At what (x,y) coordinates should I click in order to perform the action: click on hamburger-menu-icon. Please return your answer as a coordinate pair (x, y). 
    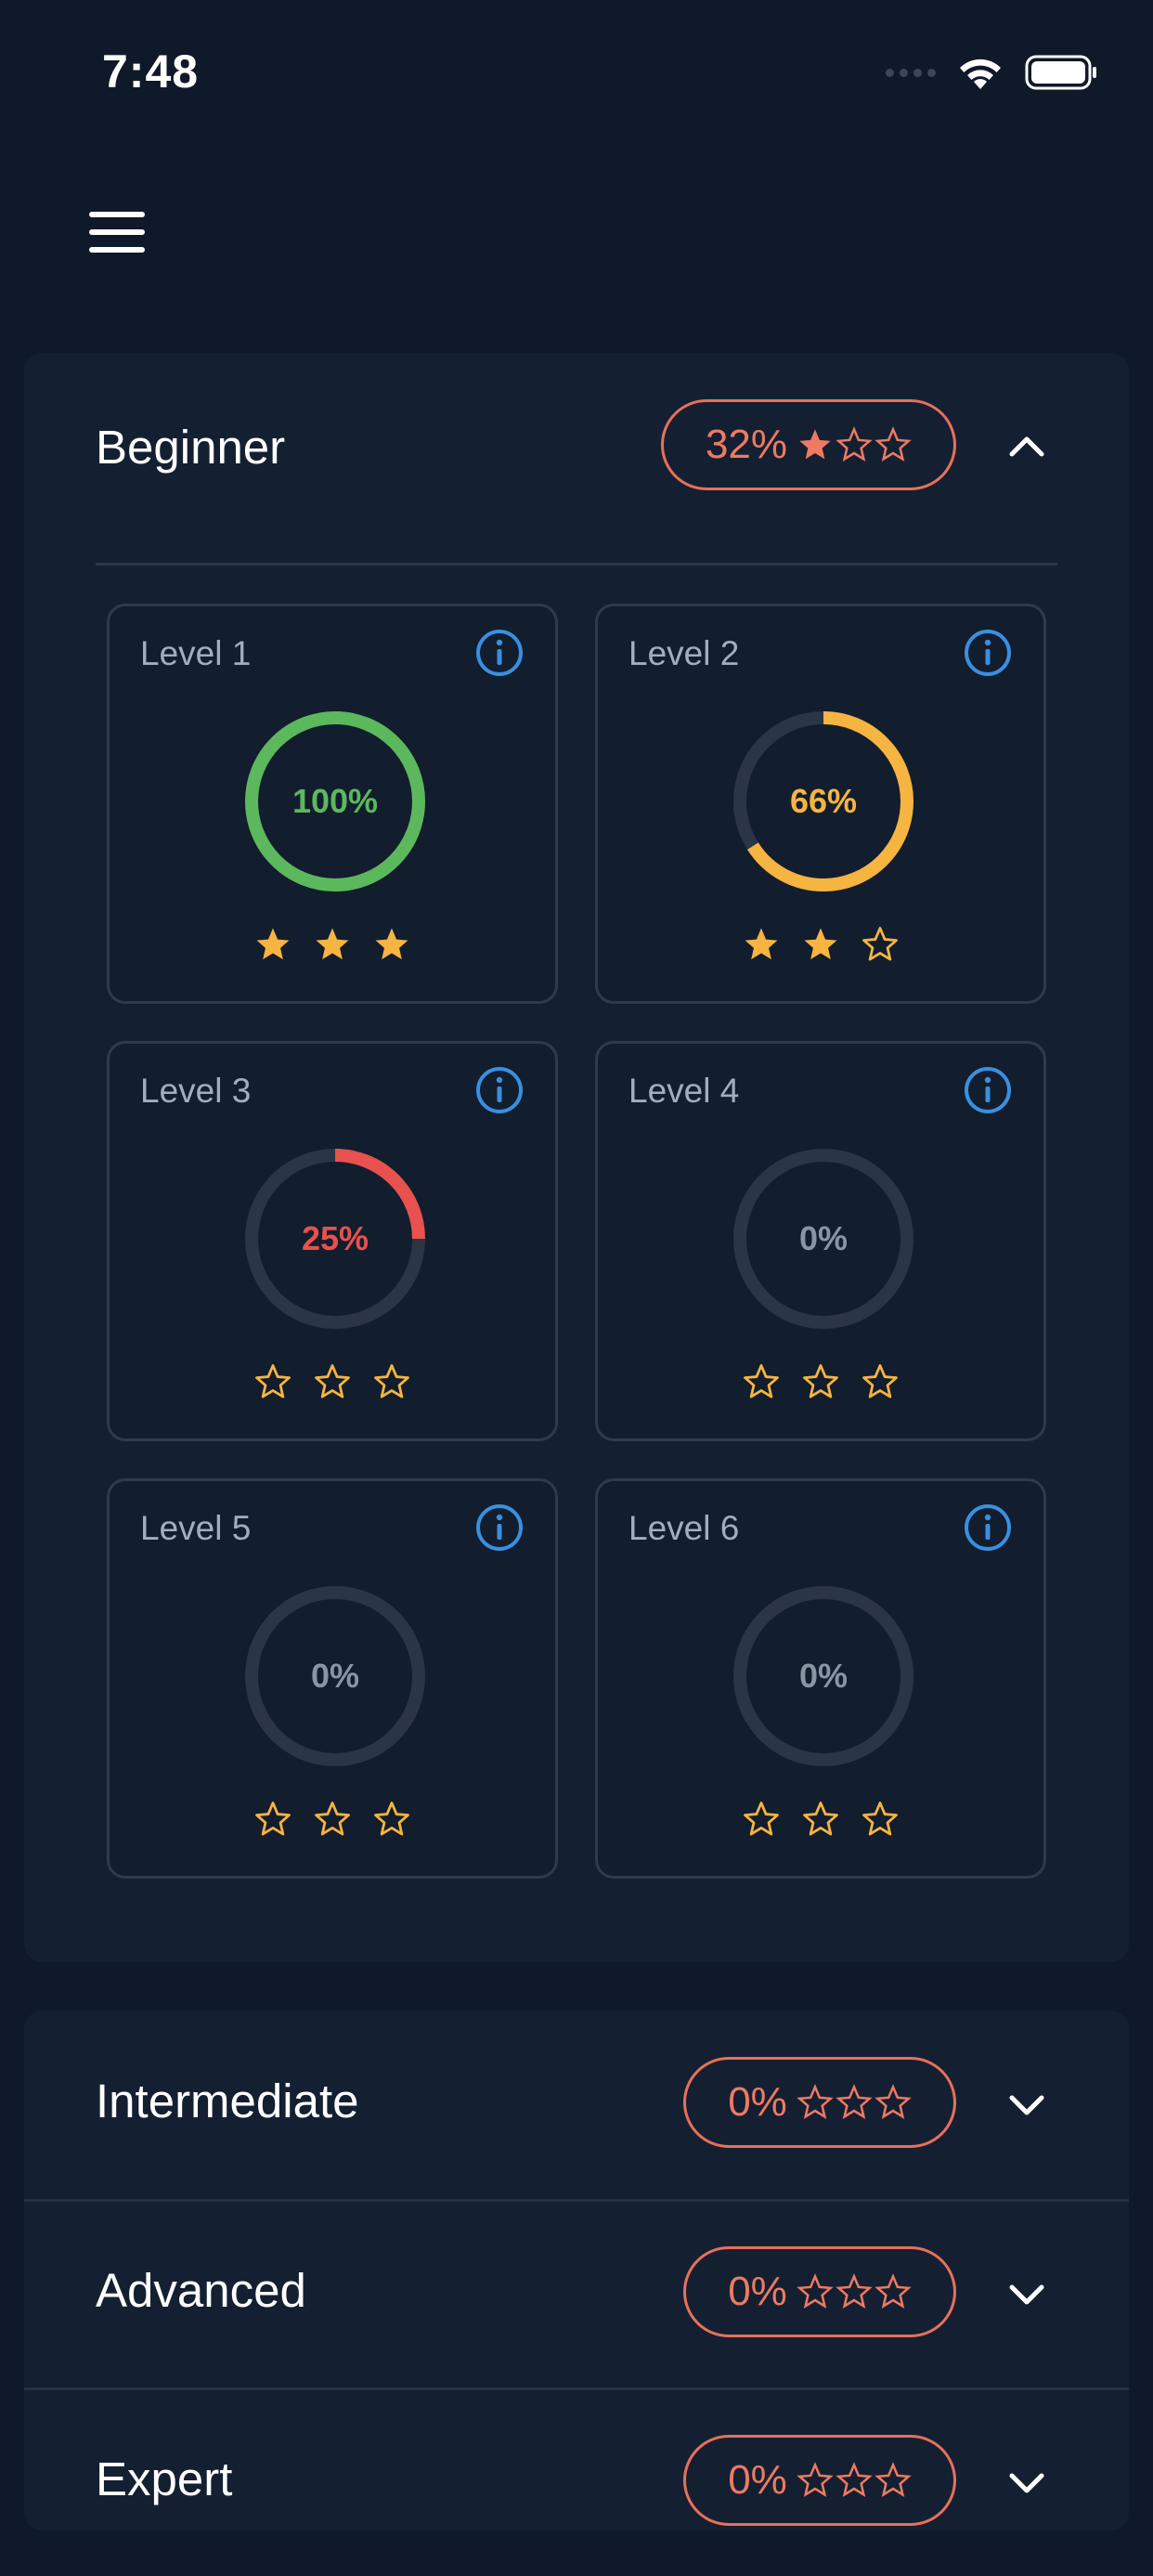
    Looking at the image, I should click on (118, 233).